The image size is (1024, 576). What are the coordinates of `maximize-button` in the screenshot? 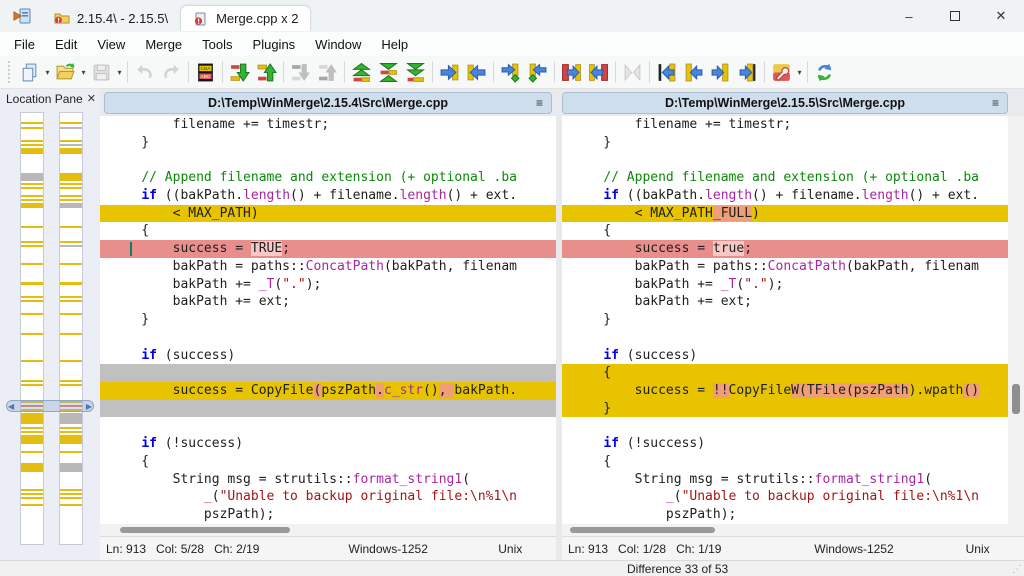 It's located at (955, 16).